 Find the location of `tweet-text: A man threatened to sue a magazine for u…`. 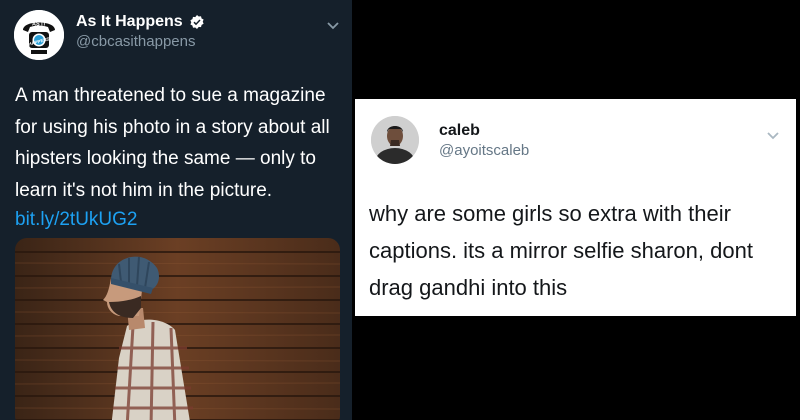

tweet-text: A man threatened to sue a magazine for u… is located at coordinates (172, 143).